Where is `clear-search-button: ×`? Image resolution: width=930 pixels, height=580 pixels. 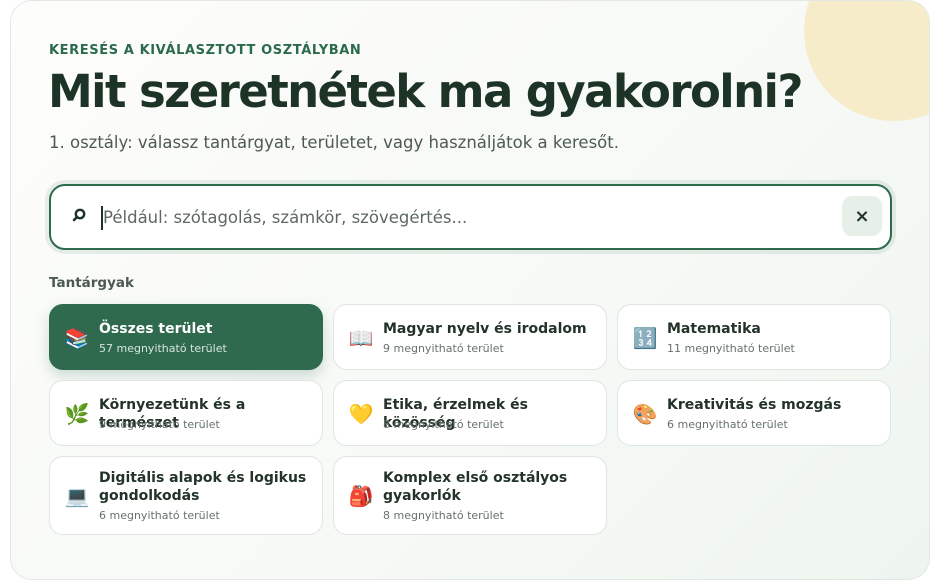 clear-search-button: × is located at coordinates (862, 216).